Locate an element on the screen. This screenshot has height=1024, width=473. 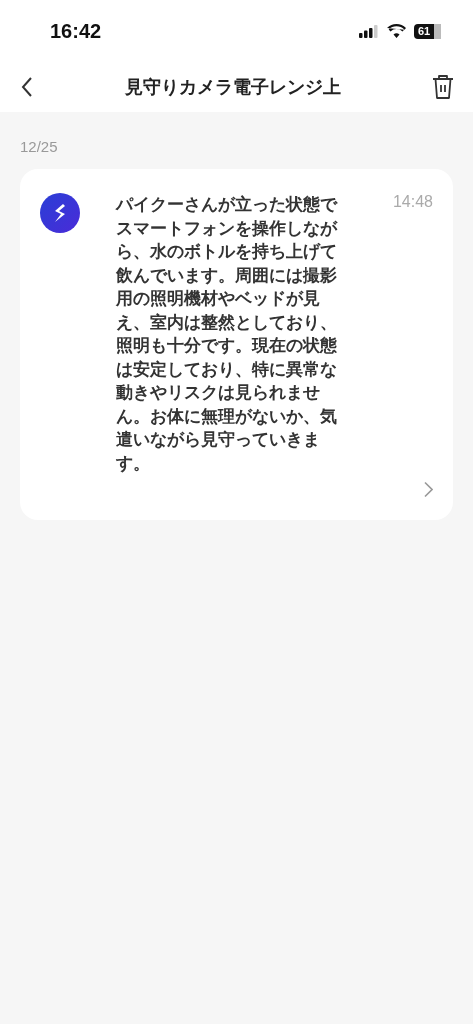
battery-icon: 61 is located at coordinates (427, 31).